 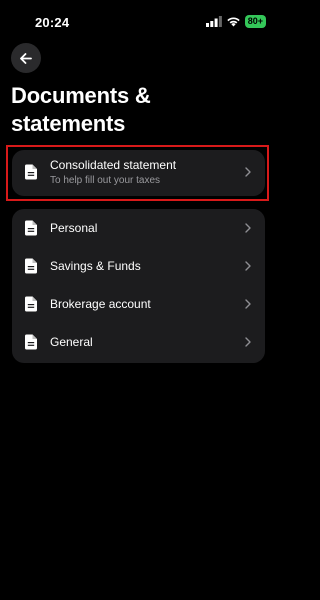 What do you see at coordinates (113, 164) in the screenshot?
I see `row-label: Consolidated statement` at bounding box center [113, 164].